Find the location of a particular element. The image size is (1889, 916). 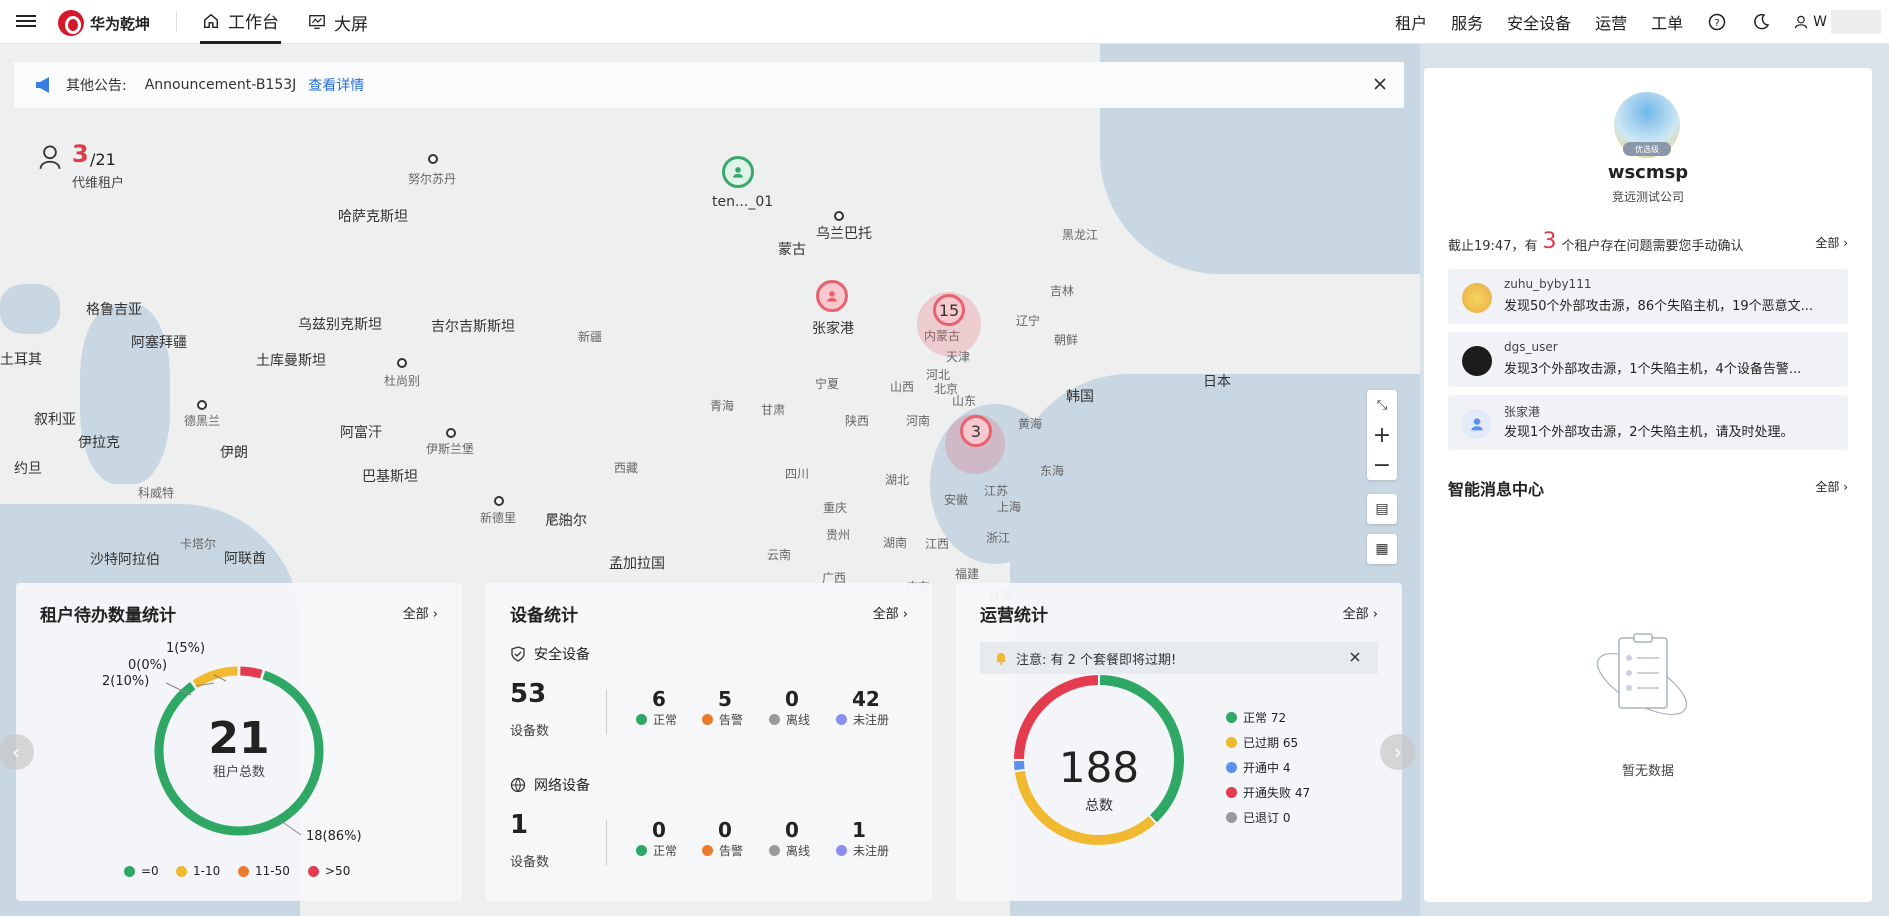

status-dot is located at coordinates (707, 850).